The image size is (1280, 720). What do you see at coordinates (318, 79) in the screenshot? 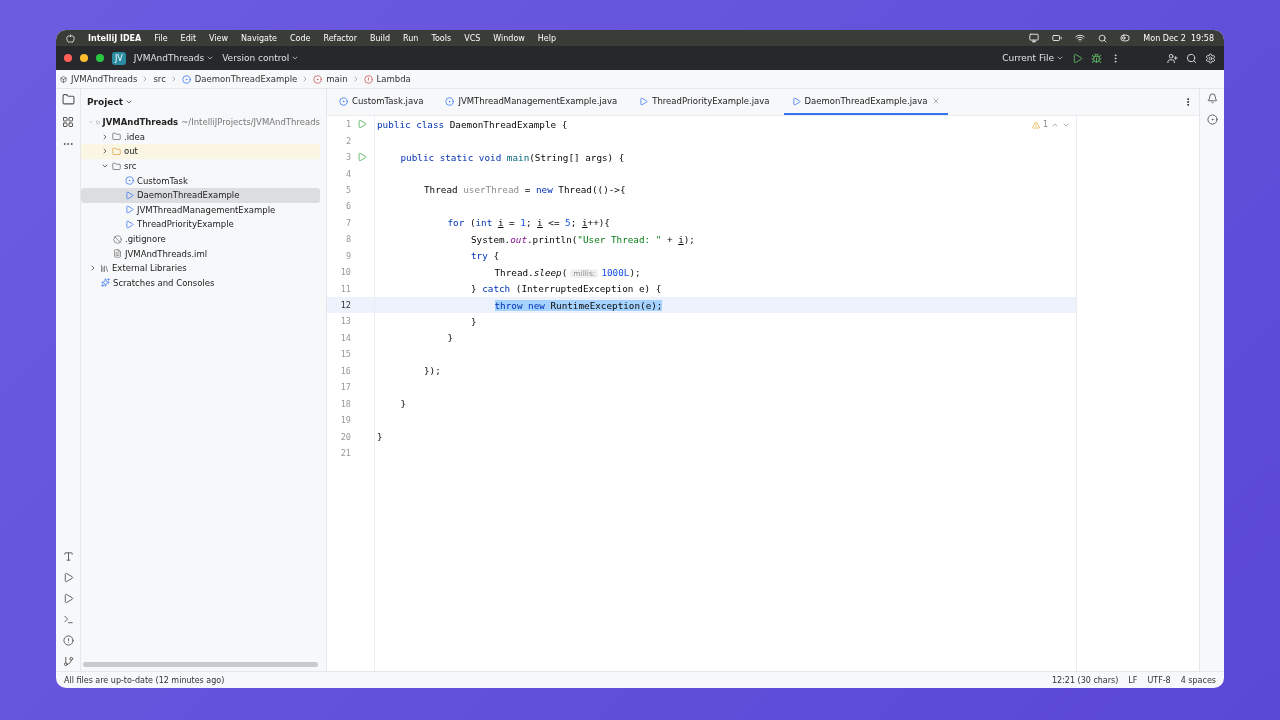
I see `method-icon` at bounding box center [318, 79].